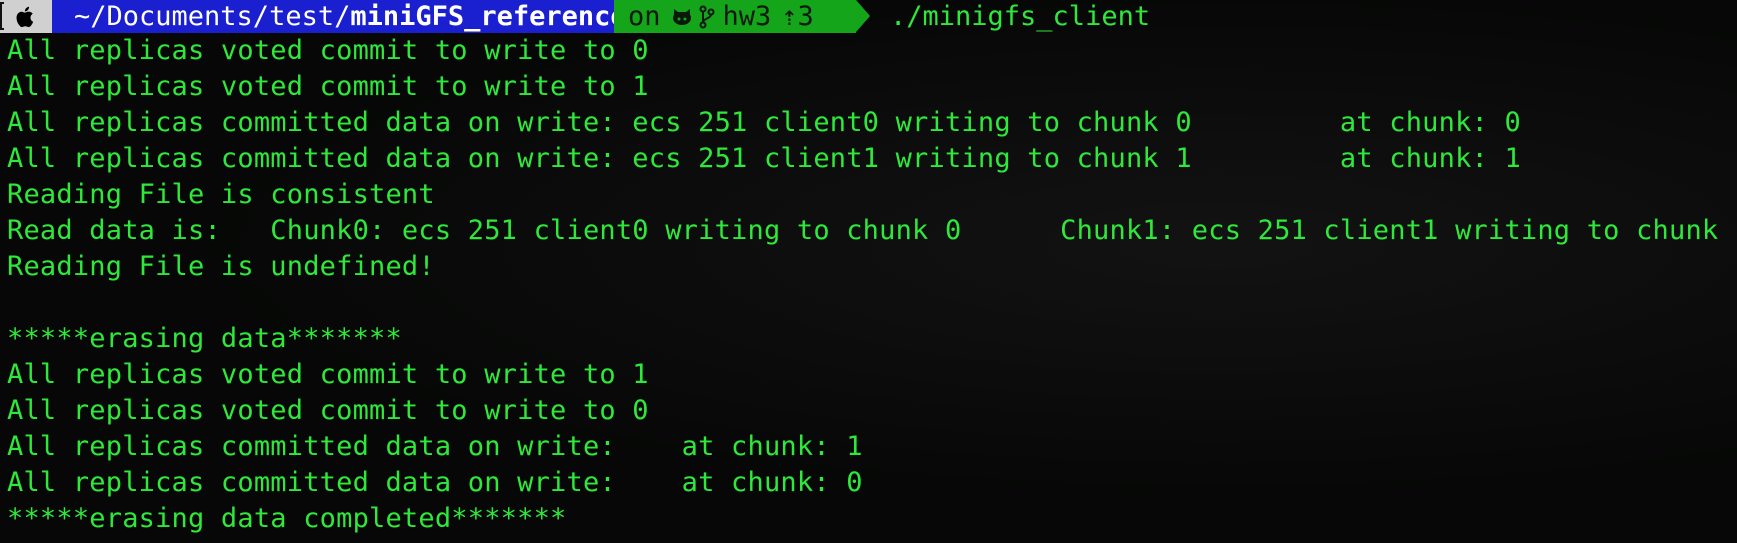 The image size is (1737, 543). Describe the element at coordinates (747, 16) in the screenshot. I see `git-branch-name: hw3` at that location.